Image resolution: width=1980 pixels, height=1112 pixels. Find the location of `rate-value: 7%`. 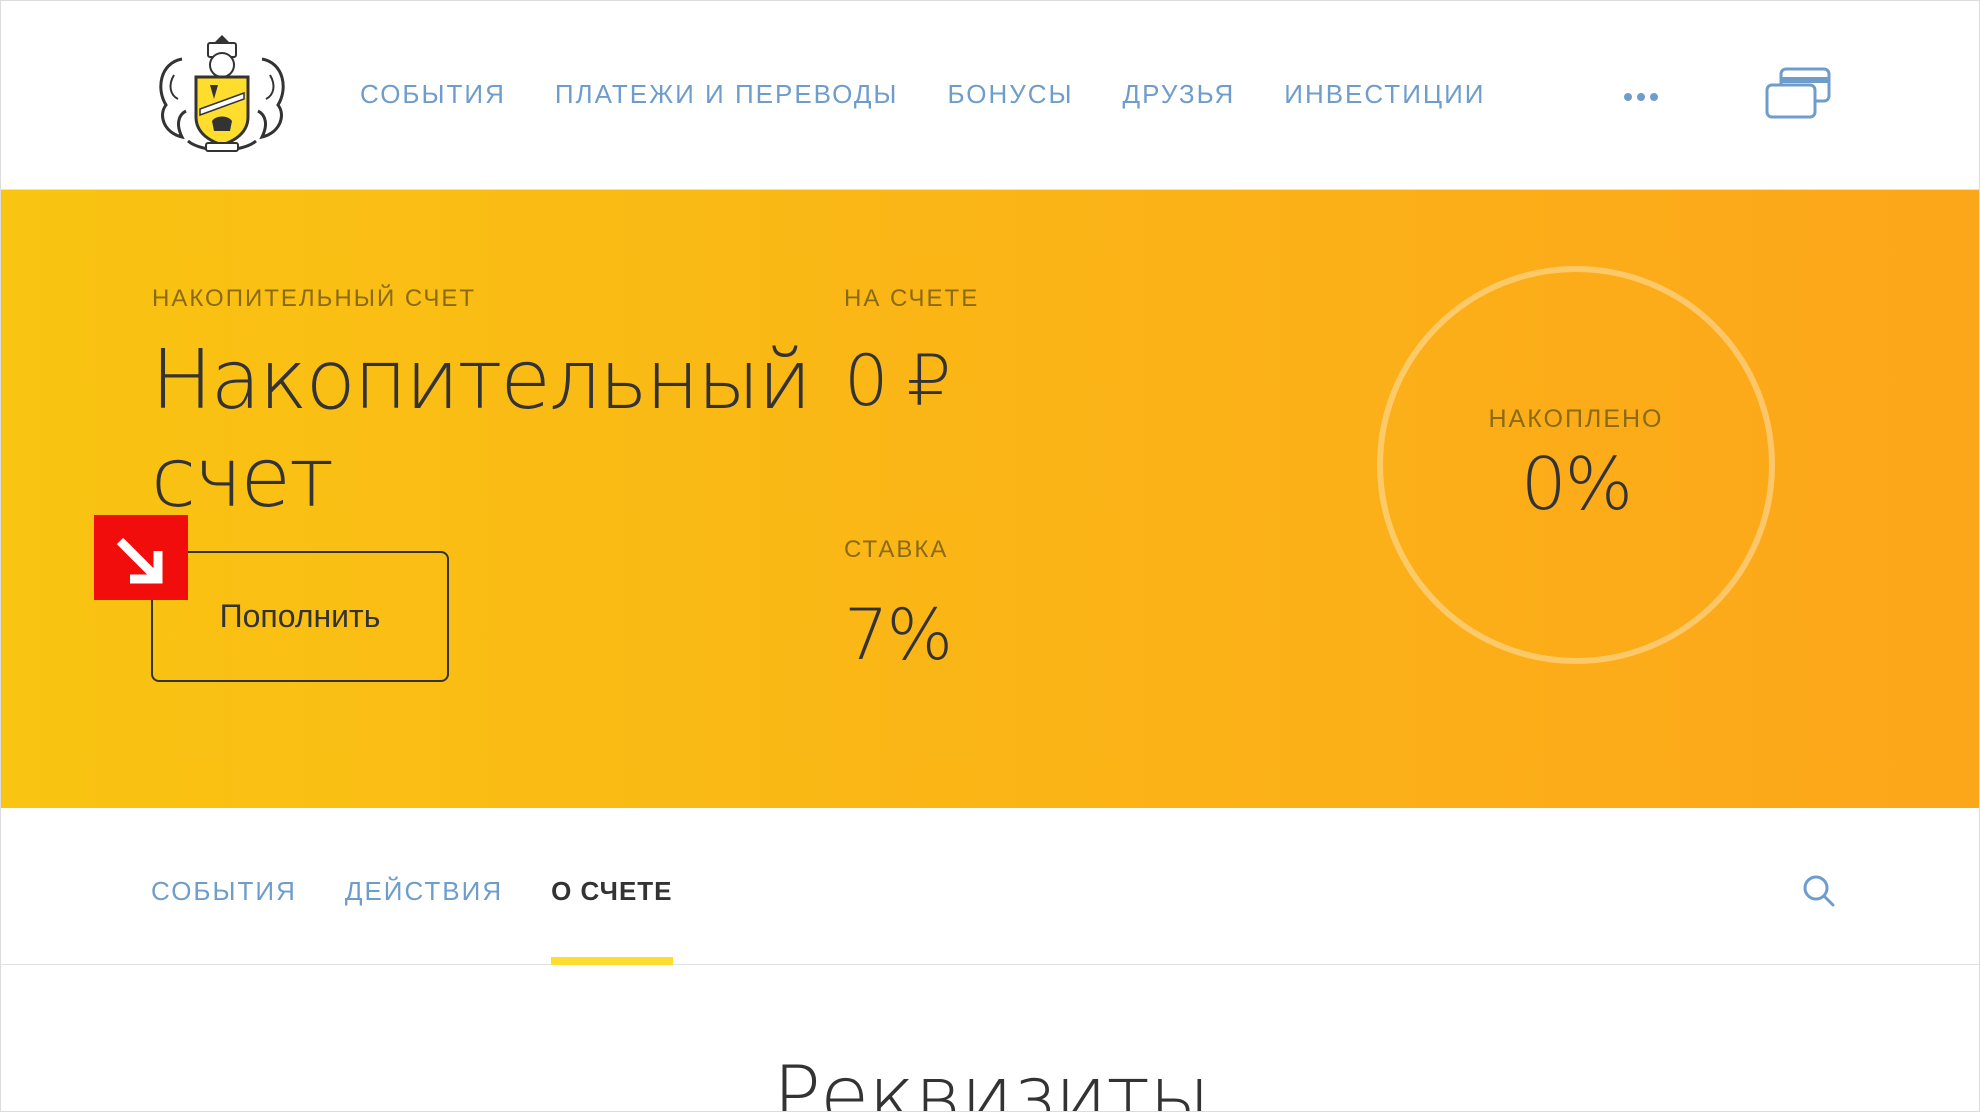

rate-value: 7% is located at coordinates (898, 635).